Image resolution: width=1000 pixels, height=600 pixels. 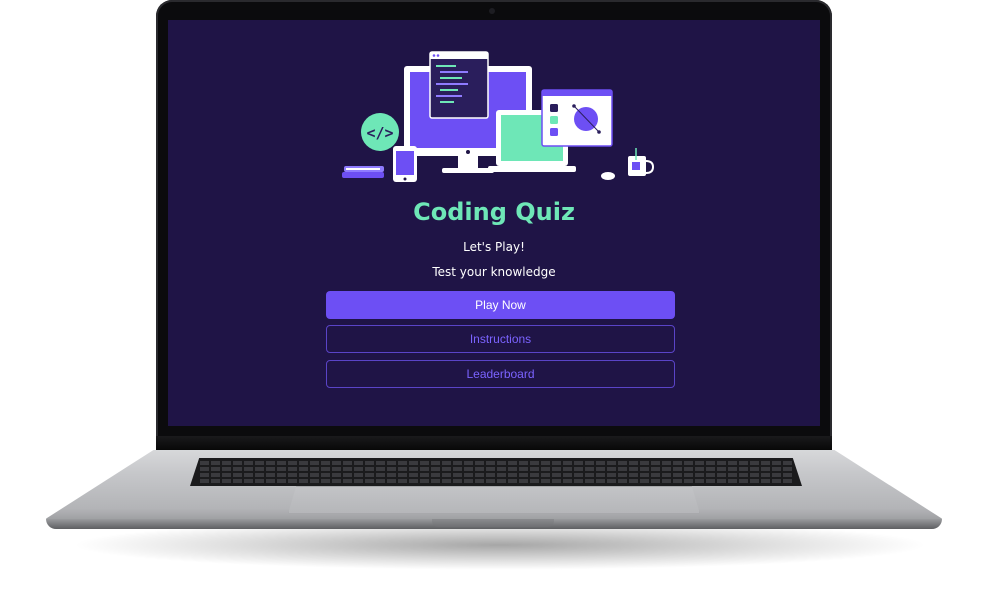 What do you see at coordinates (641, 162) in the screenshot?
I see `mug-icon` at bounding box center [641, 162].